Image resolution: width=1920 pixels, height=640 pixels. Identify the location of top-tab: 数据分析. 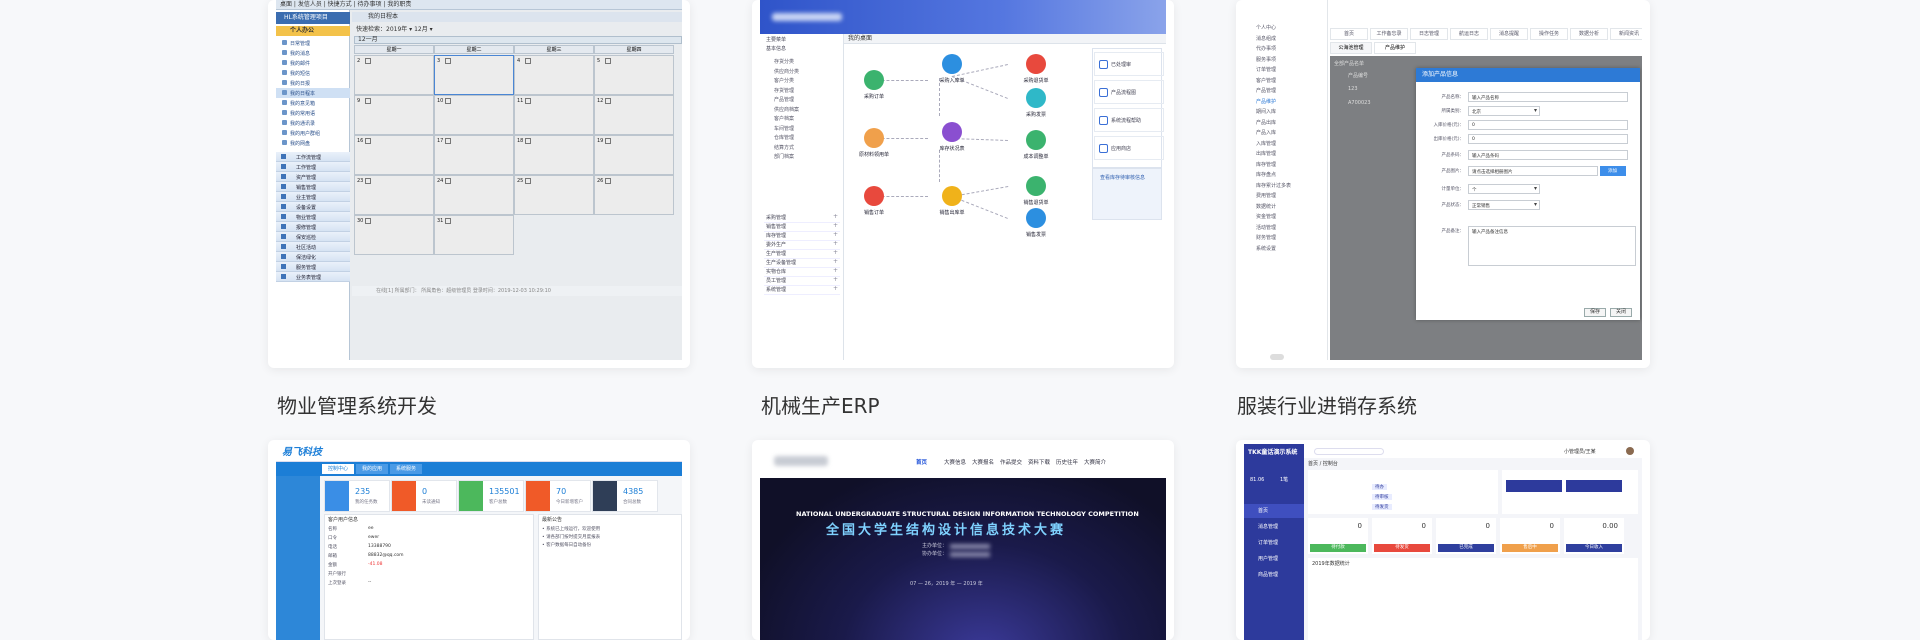
(1589, 34).